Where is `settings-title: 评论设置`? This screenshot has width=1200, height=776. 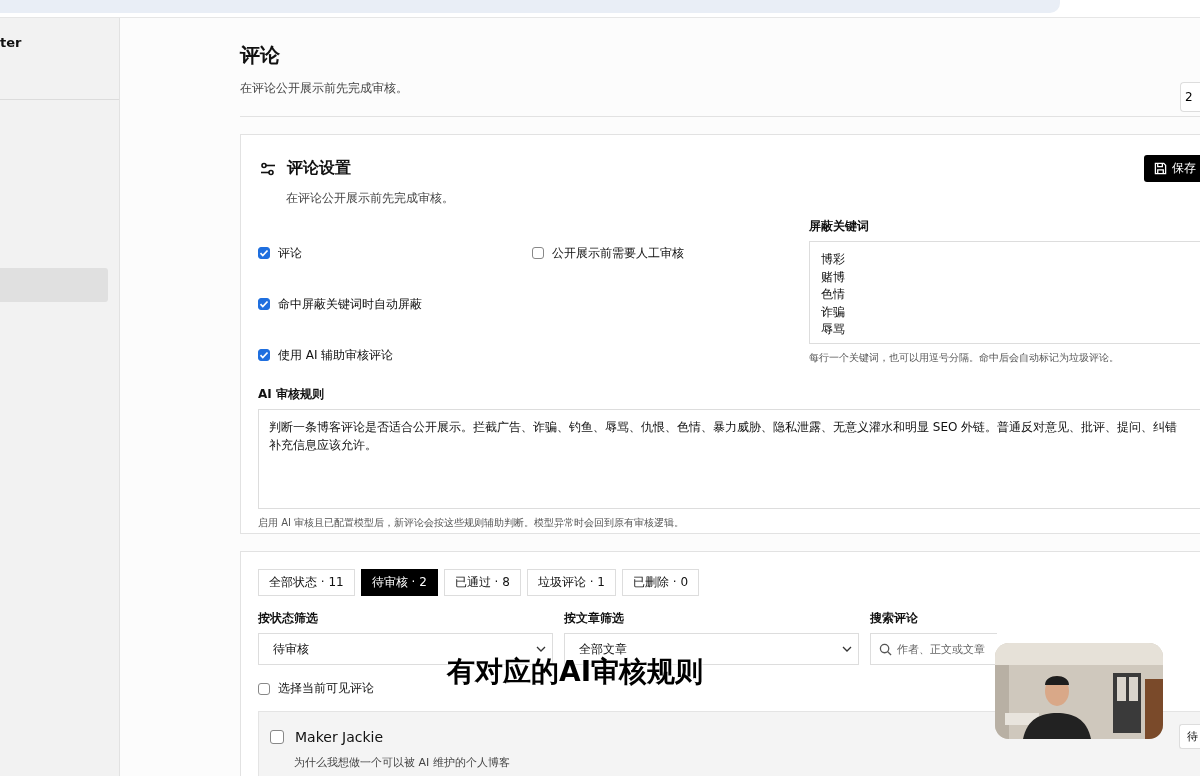
settings-title: 评论设置 is located at coordinates (319, 168).